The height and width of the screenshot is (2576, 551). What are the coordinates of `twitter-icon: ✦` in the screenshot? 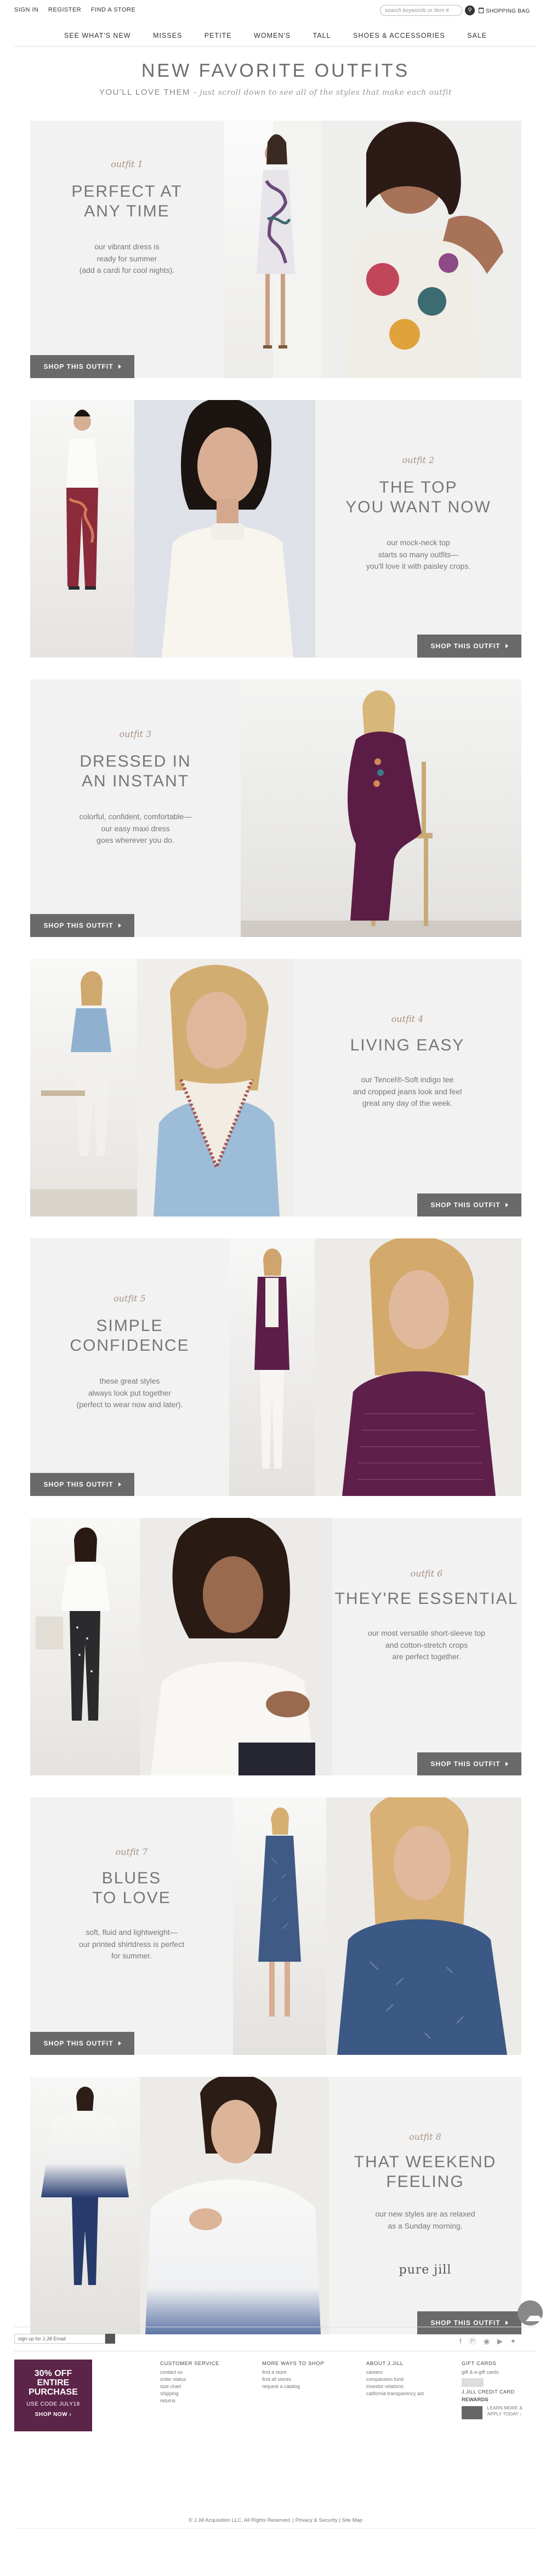 It's located at (513, 2341).